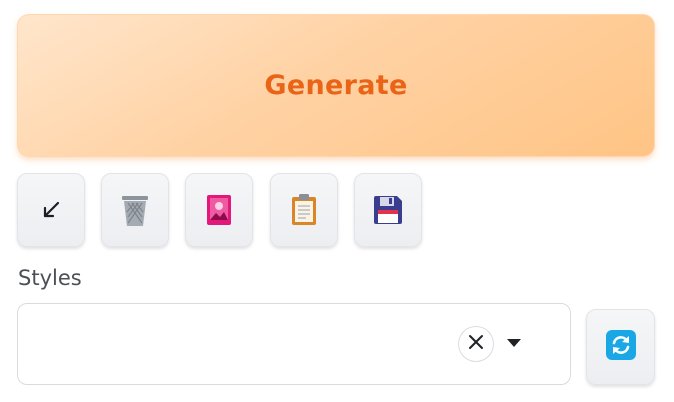 Image resolution: width=674 pixels, height=402 pixels. I want to click on refresh-styles-button, so click(620, 347).